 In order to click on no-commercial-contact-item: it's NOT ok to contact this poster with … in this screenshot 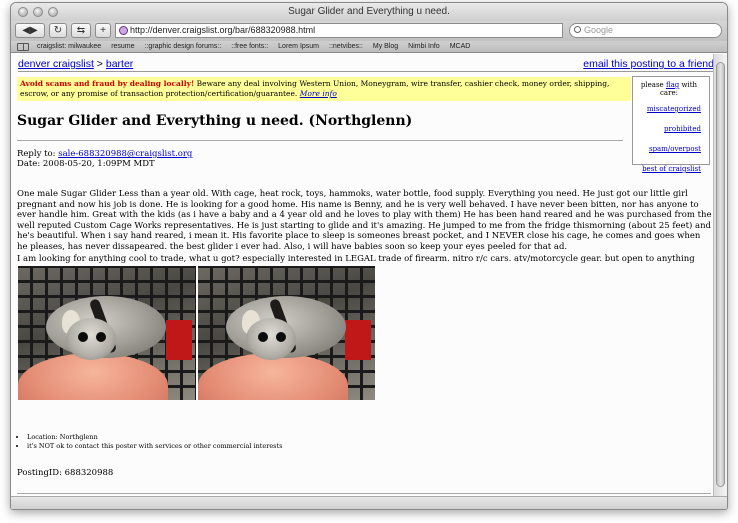, I will do `click(154, 446)`.